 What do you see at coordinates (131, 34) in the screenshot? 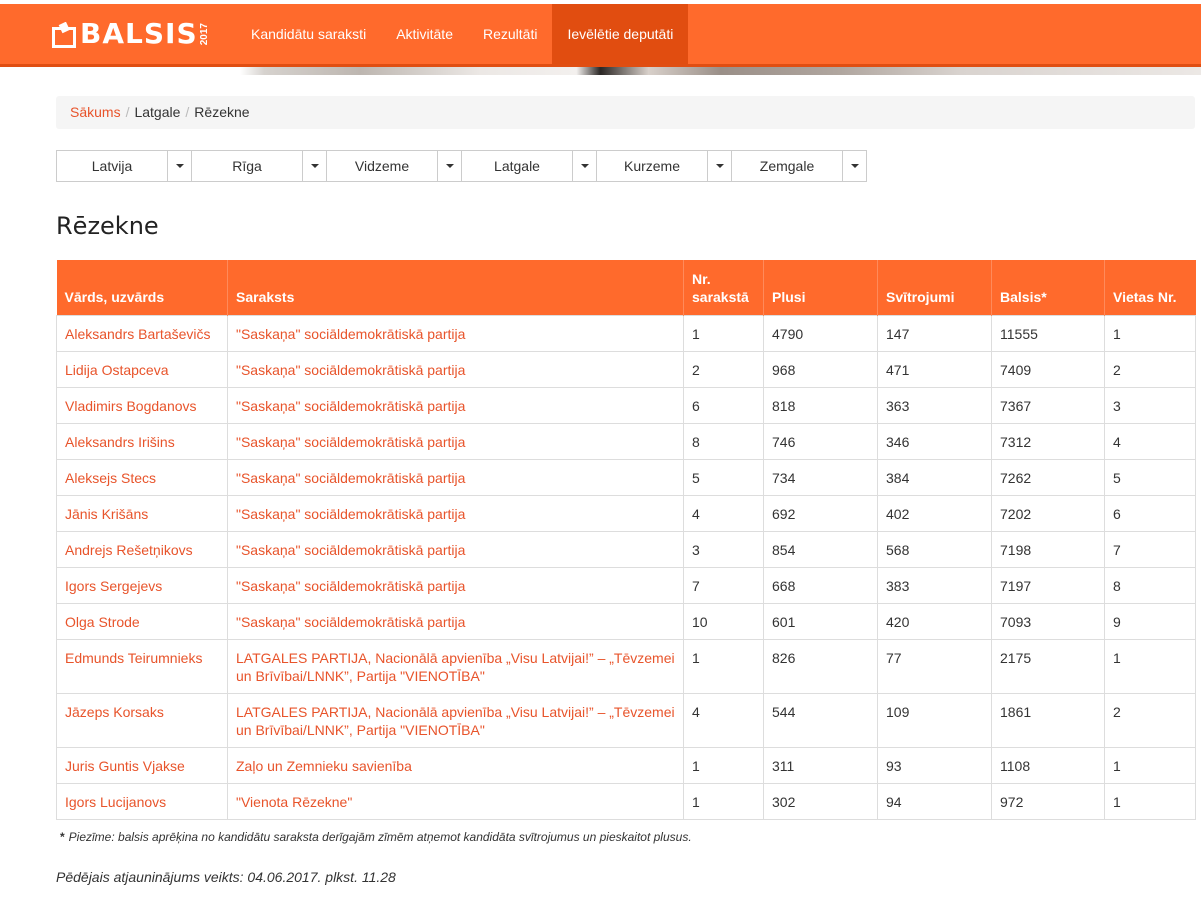
I see `brand-logo: BALSIS 2017` at bounding box center [131, 34].